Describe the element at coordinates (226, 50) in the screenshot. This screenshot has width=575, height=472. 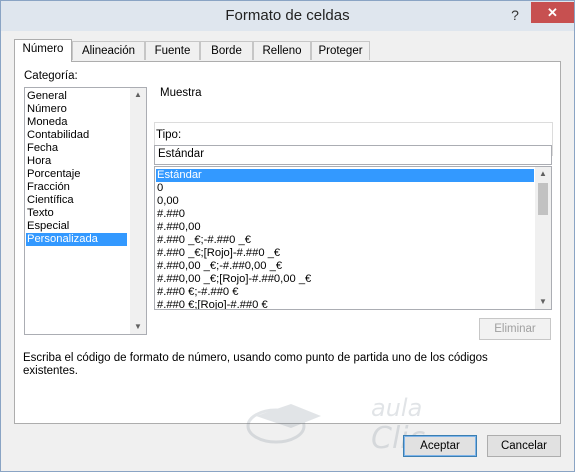
I see `tab-borde: Borde` at that location.